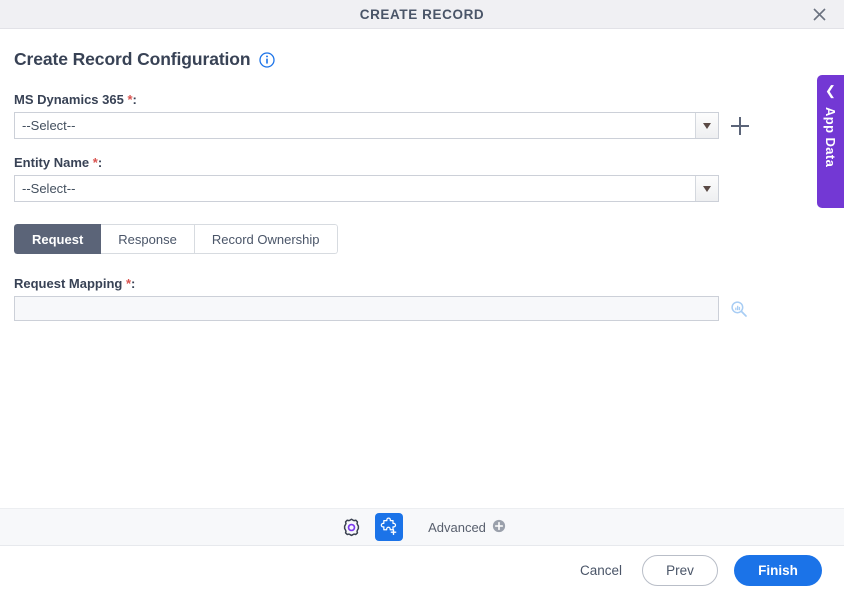 Image resolution: width=844 pixels, height=594 pixels. I want to click on gear-icon, so click(351, 527).